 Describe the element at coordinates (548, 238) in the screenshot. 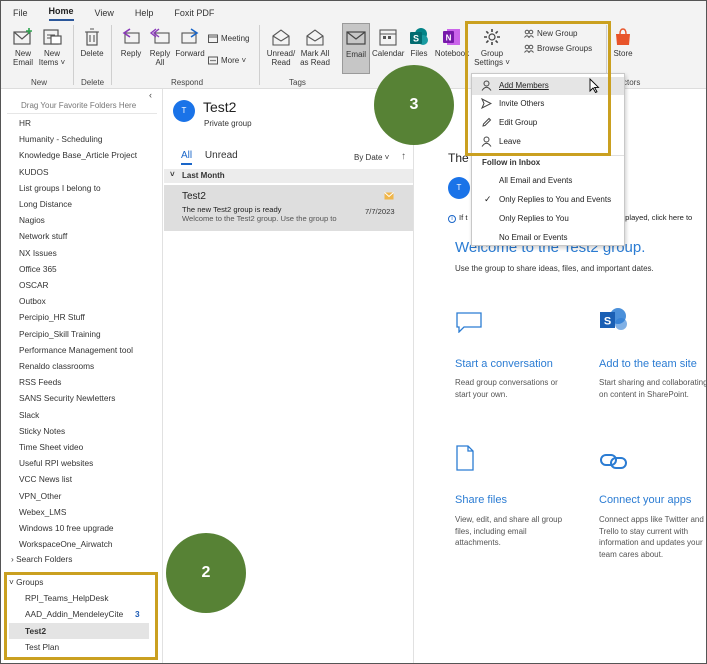

I see `follow-option-no-email: No Email or Events` at that location.